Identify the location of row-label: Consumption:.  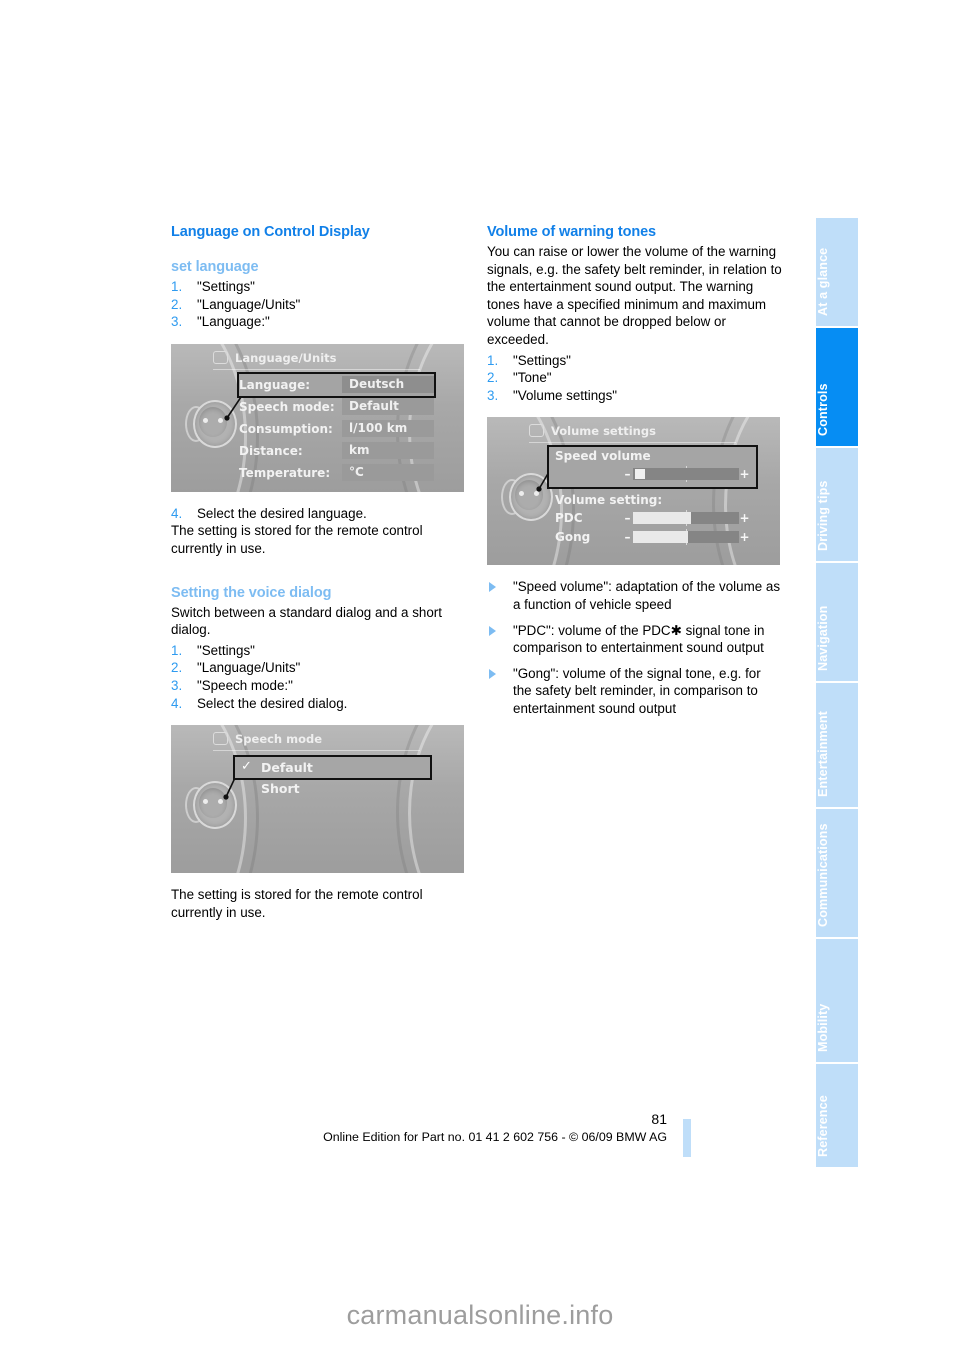
(286, 428).